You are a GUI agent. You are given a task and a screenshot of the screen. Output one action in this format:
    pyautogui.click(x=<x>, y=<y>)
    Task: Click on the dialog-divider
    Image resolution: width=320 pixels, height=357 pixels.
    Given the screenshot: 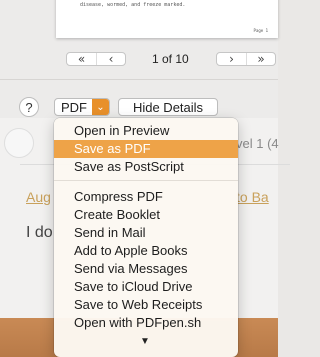 What is the action you would take?
    pyautogui.click(x=139, y=79)
    